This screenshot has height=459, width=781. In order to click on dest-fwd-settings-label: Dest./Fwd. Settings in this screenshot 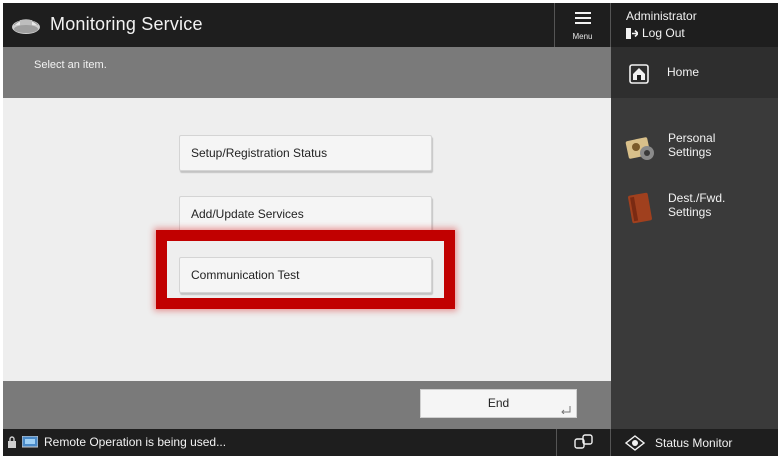, I will do `click(697, 205)`.